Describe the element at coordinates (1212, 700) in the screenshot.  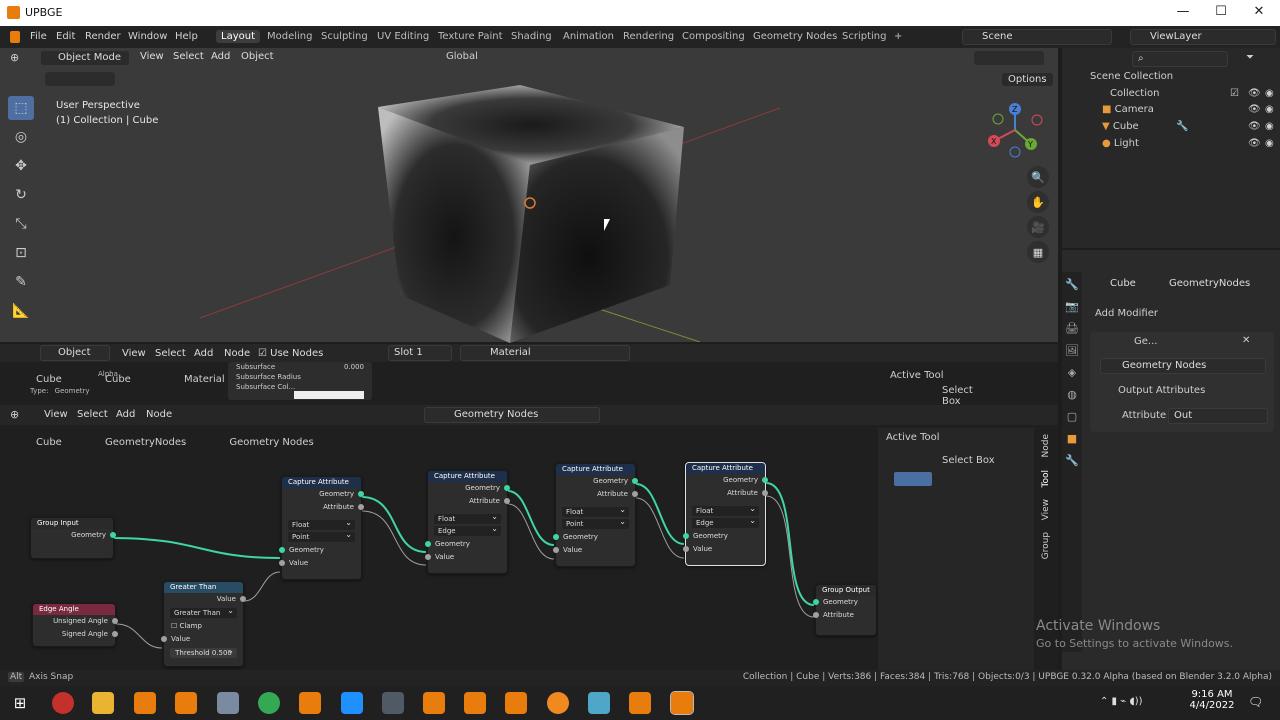
I see `clock: 9:16 AM 4/4/2022` at that location.